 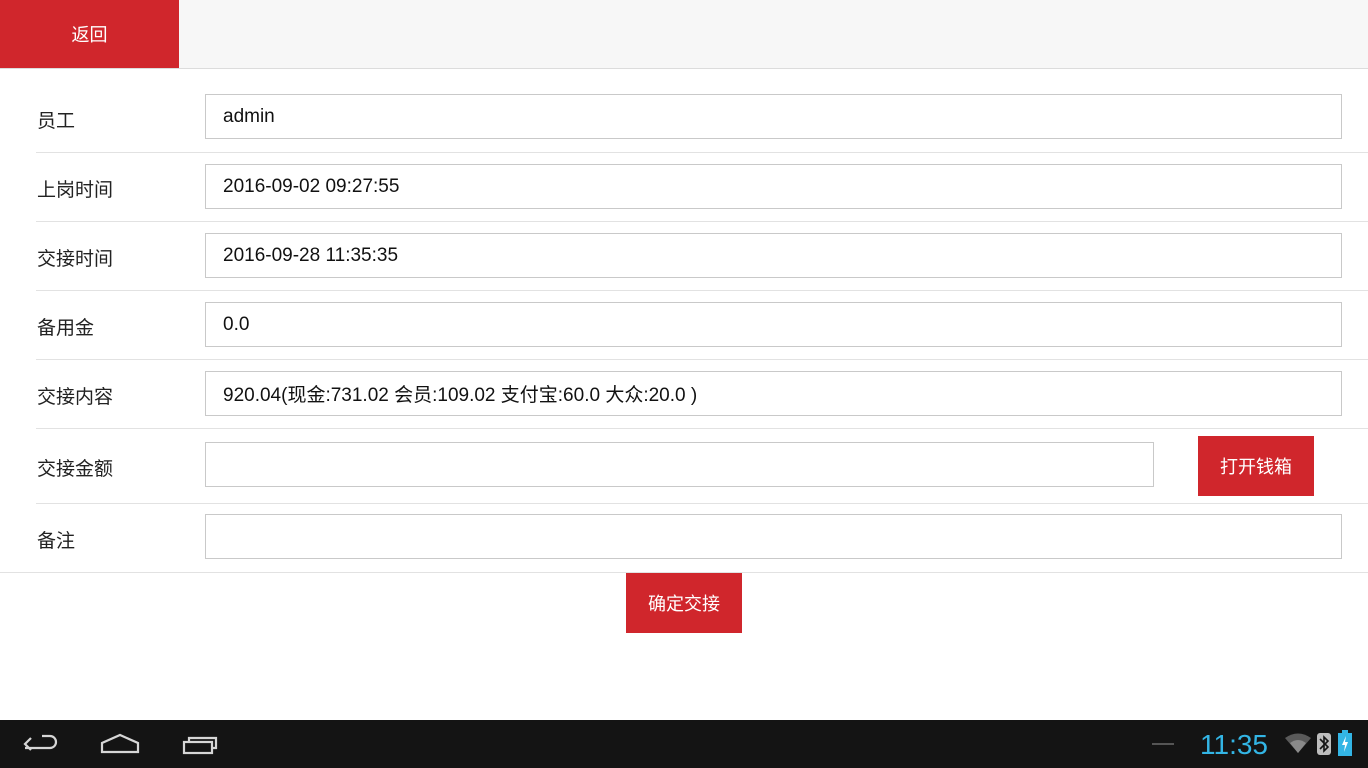 What do you see at coordinates (773, 255) in the screenshot?
I see `handover-time-field` at bounding box center [773, 255].